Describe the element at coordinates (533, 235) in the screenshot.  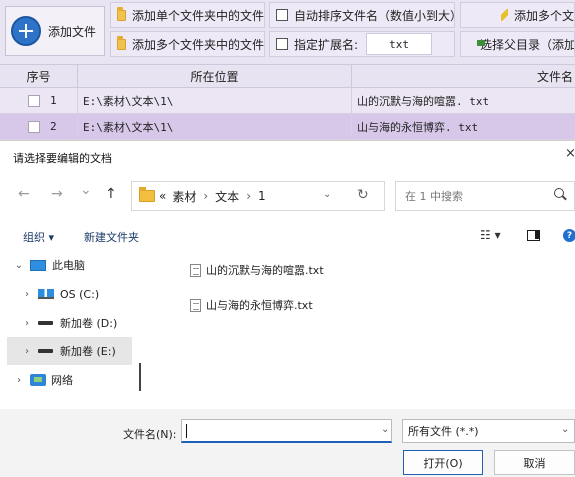
I see `preview-pane-icon` at that location.